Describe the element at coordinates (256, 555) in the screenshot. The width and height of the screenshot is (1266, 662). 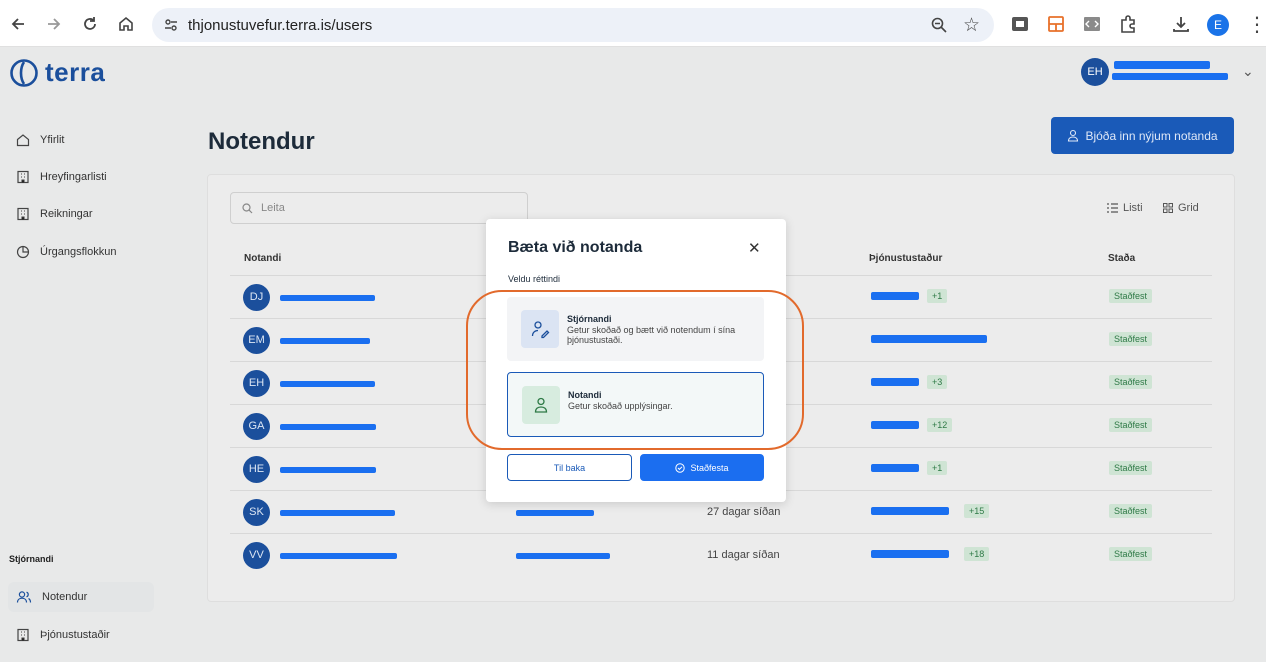
I see `avatar: VV` at that location.